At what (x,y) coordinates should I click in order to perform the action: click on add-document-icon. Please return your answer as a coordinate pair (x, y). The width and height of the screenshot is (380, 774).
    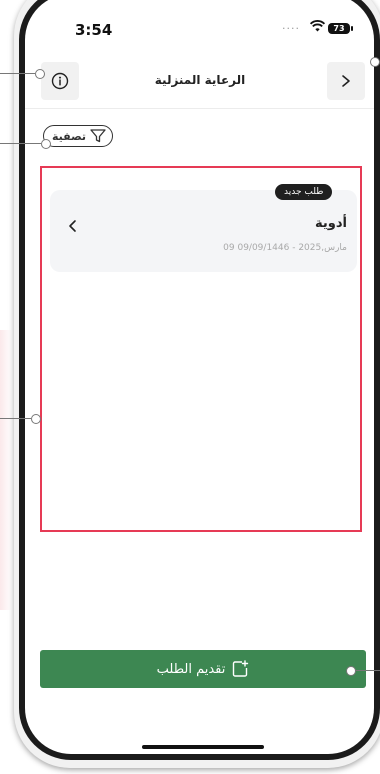
    Looking at the image, I should click on (241, 668).